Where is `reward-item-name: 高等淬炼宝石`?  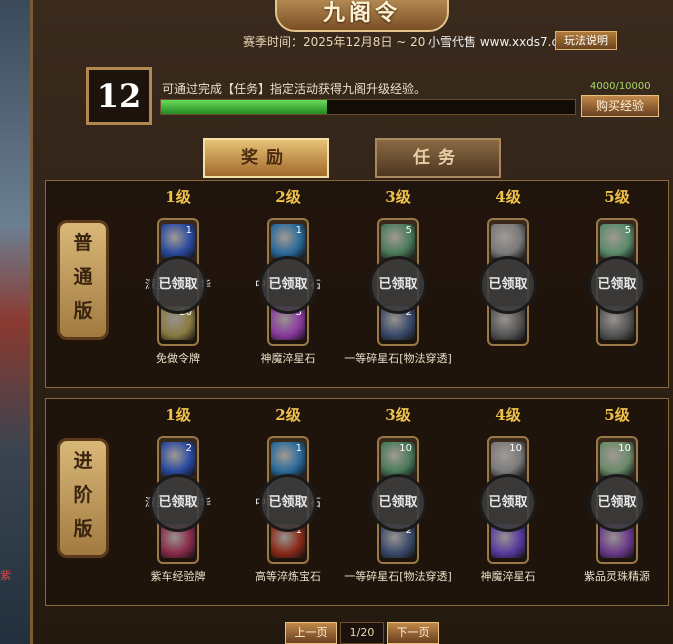
reward-item-name: 高等淬炼宝石 is located at coordinates (288, 576).